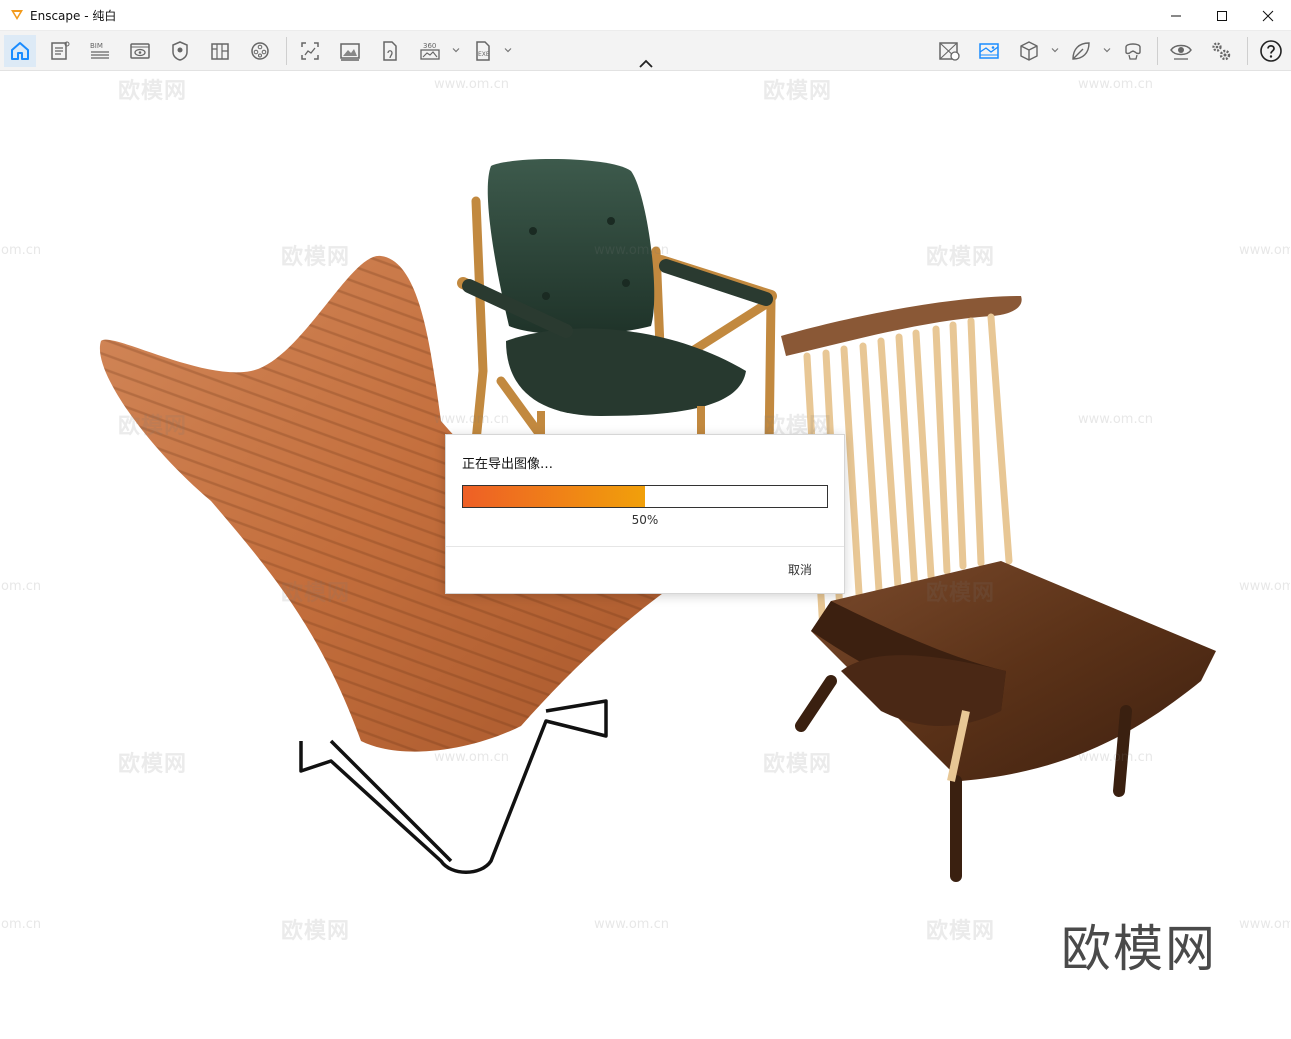  What do you see at coordinates (73, 15) in the screenshot?
I see `window-title: Enscape - 纯白` at bounding box center [73, 15].